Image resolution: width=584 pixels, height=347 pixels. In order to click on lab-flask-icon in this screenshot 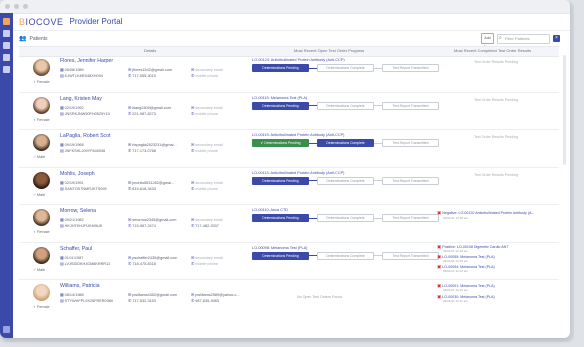, I will do `click(6, 69)`.